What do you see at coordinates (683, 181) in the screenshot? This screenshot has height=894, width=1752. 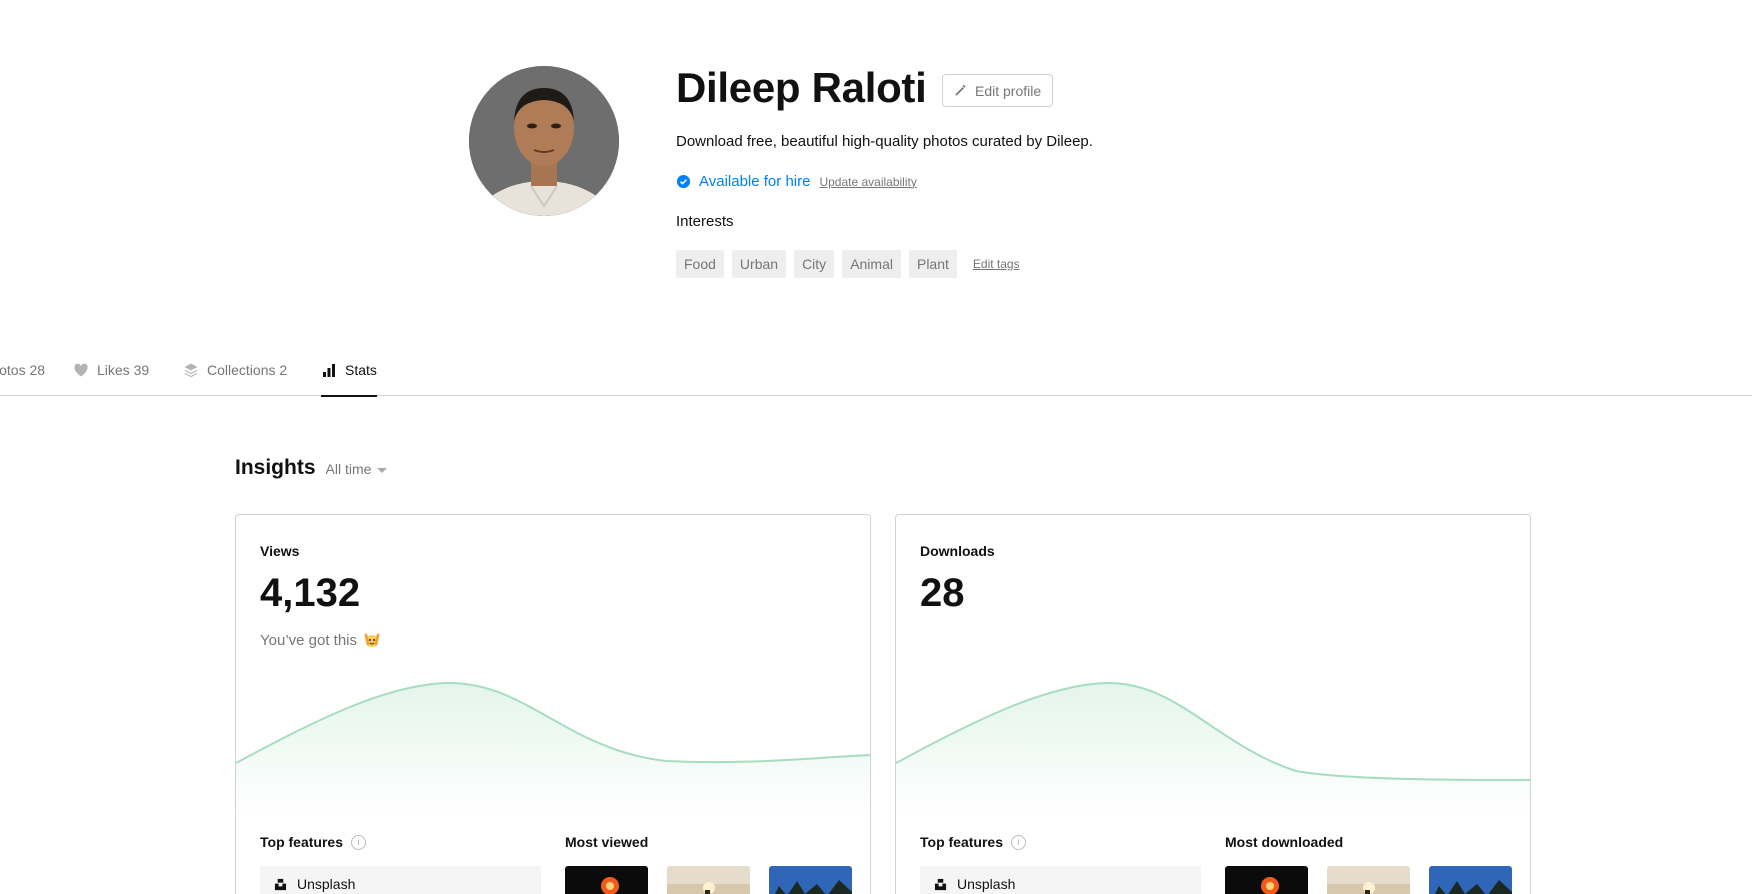 I see `check-circle-icon` at bounding box center [683, 181].